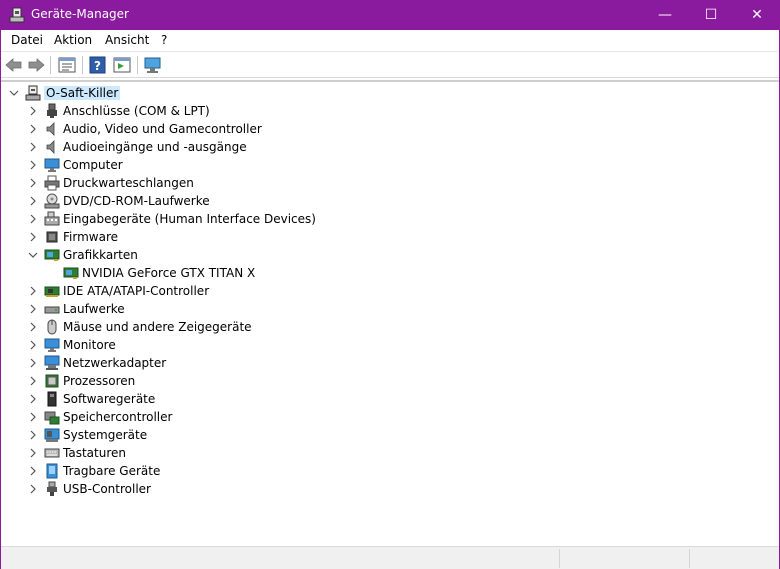 The height and width of the screenshot is (569, 780). I want to click on tree-category: Softwaregeräte, so click(386, 399).